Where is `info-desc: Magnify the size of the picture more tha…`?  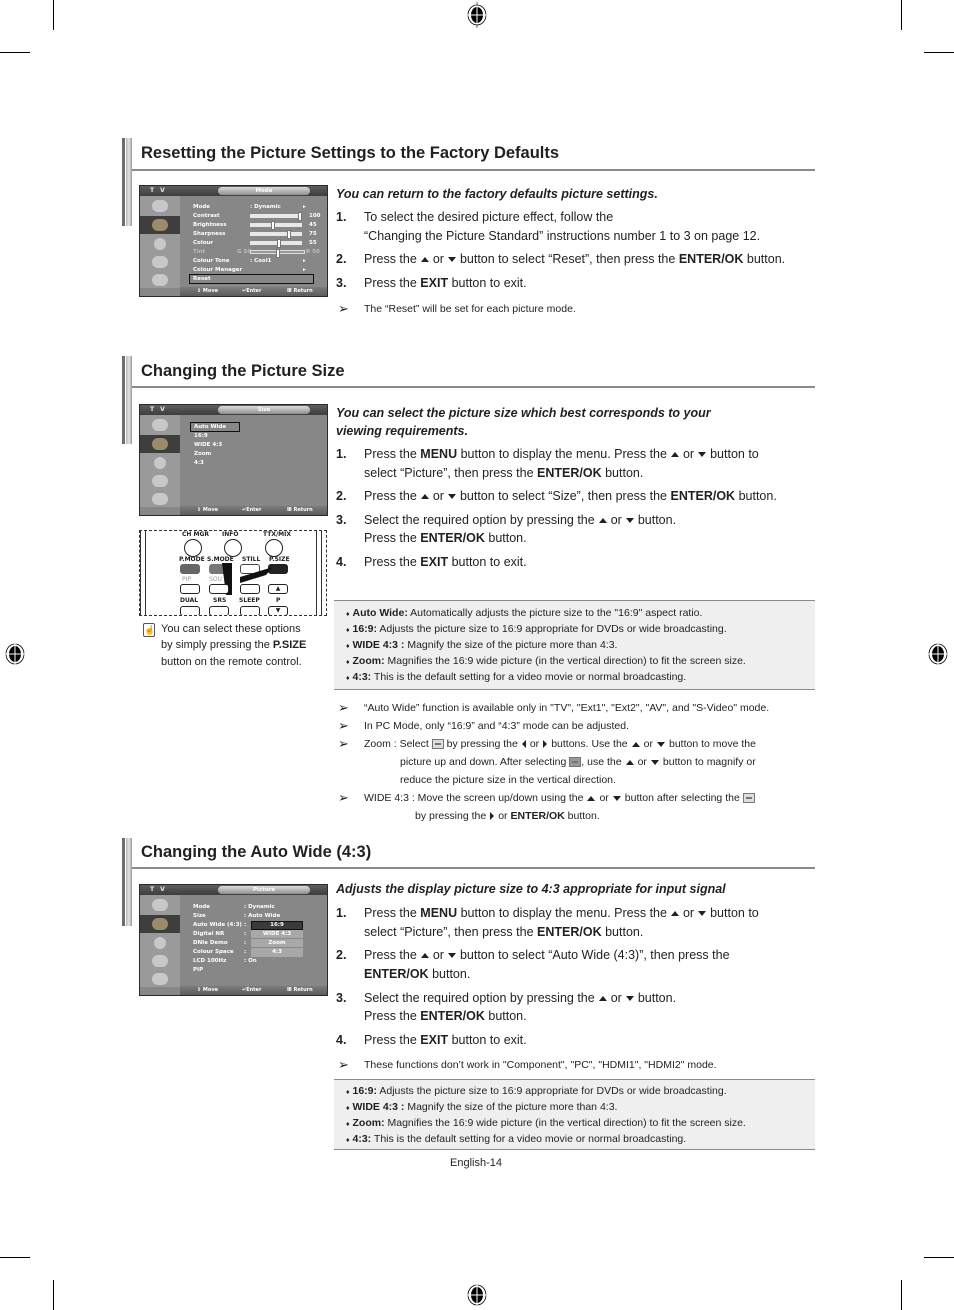 info-desc: Magnify the size of the picture more tha… is located at coordinates (512, 1107).